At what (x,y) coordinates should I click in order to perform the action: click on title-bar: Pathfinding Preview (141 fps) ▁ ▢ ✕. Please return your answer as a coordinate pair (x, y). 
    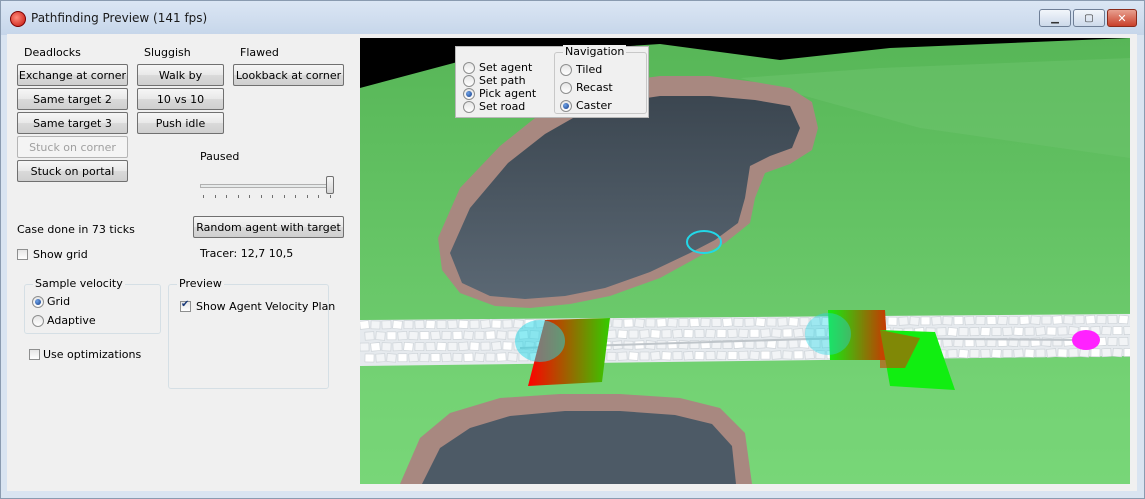
    Looking at the image, I should click on (572, 18).